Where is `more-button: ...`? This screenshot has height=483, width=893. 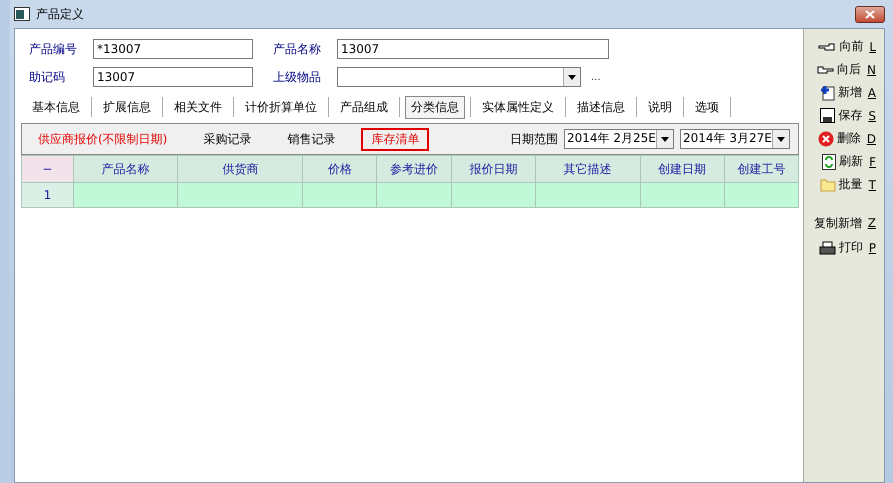 more-button: ... is located at coordinates (596, 77).